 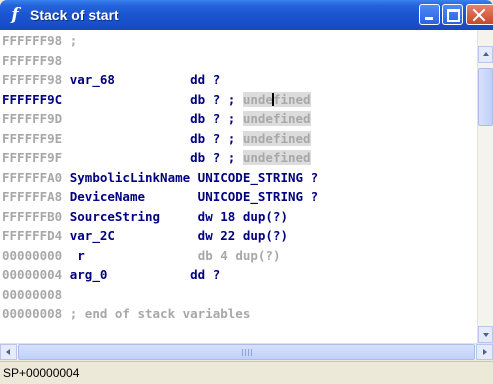 What do you see at coordinates (32, 196) in the screenshot?
I see `line-address: FFFFFFA8` at bounding box center [32, 196].